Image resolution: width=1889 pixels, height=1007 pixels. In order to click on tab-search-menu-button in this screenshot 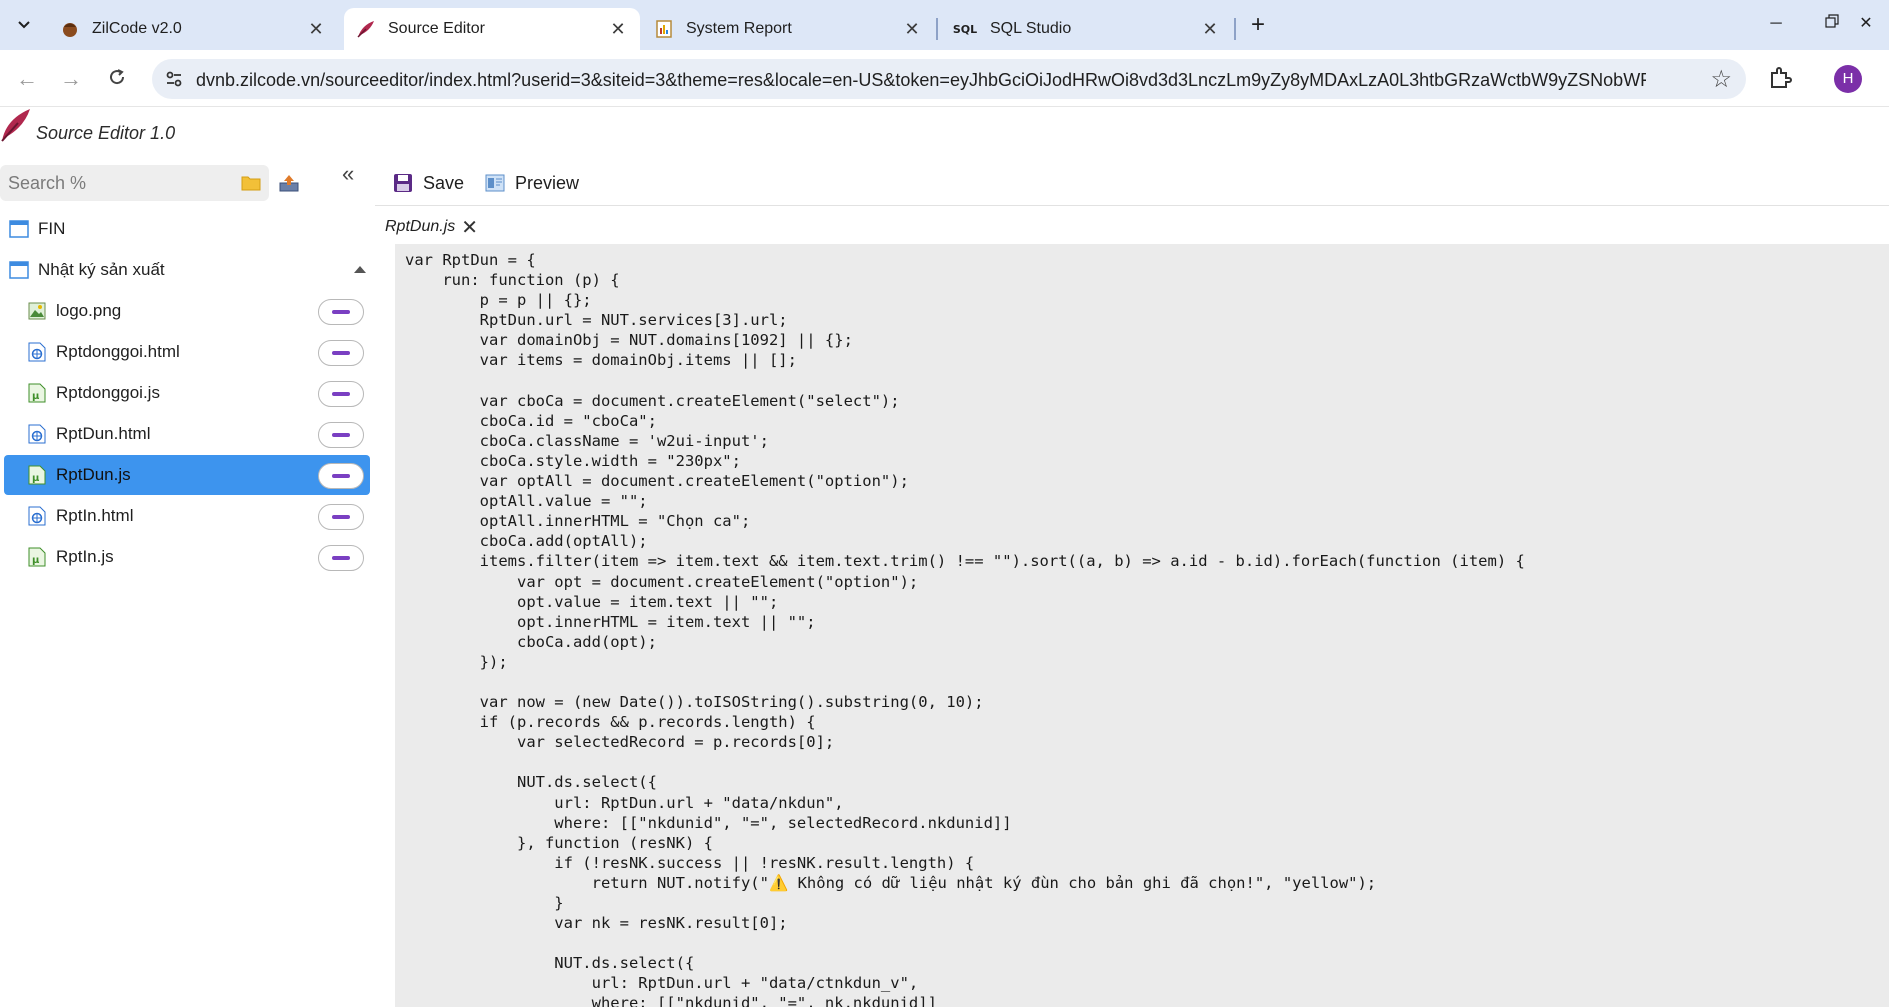, I will do `click(24, 25)`.